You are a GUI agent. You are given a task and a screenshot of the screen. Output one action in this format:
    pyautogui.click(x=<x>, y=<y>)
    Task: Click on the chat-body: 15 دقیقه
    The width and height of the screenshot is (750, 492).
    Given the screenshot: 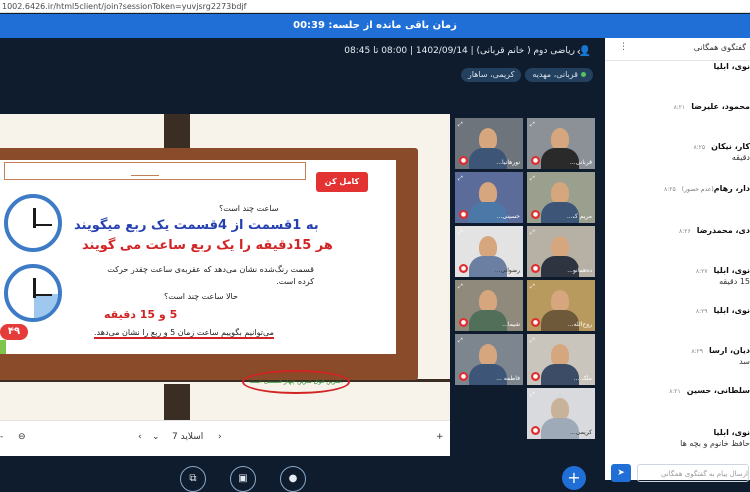 What is the action you would take?
    pyautogui.click(x=734, y=281)
    